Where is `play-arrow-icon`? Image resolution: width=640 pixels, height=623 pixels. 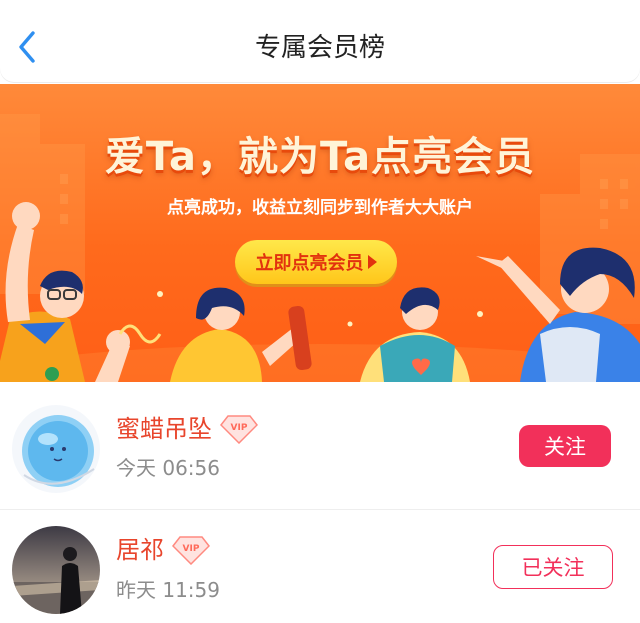 play-arrow-icon is located at coordinates (372, 262).